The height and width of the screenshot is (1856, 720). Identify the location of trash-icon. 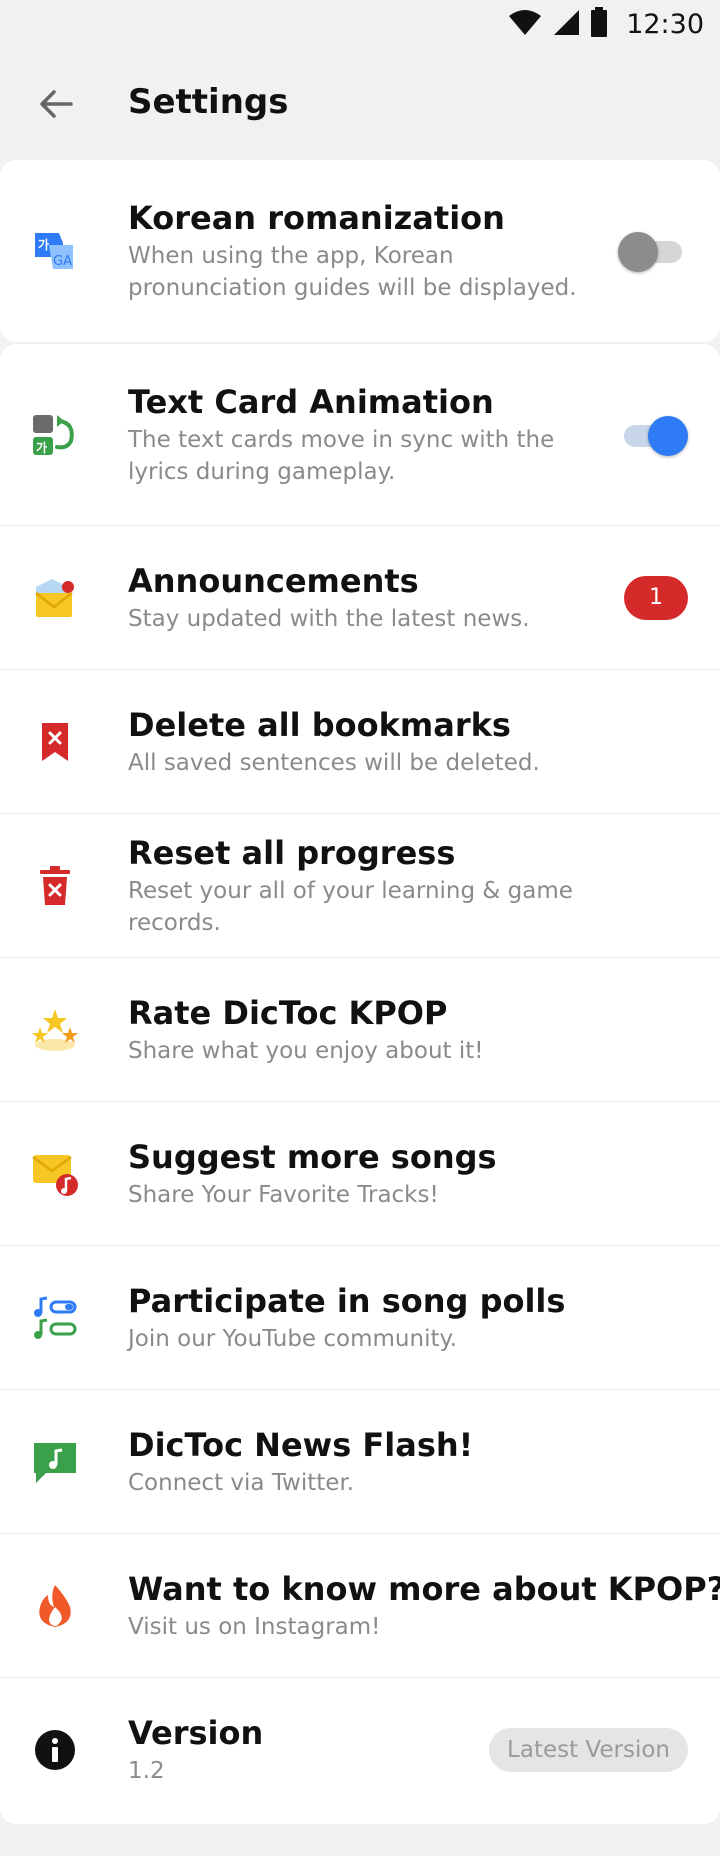
(55, 886).